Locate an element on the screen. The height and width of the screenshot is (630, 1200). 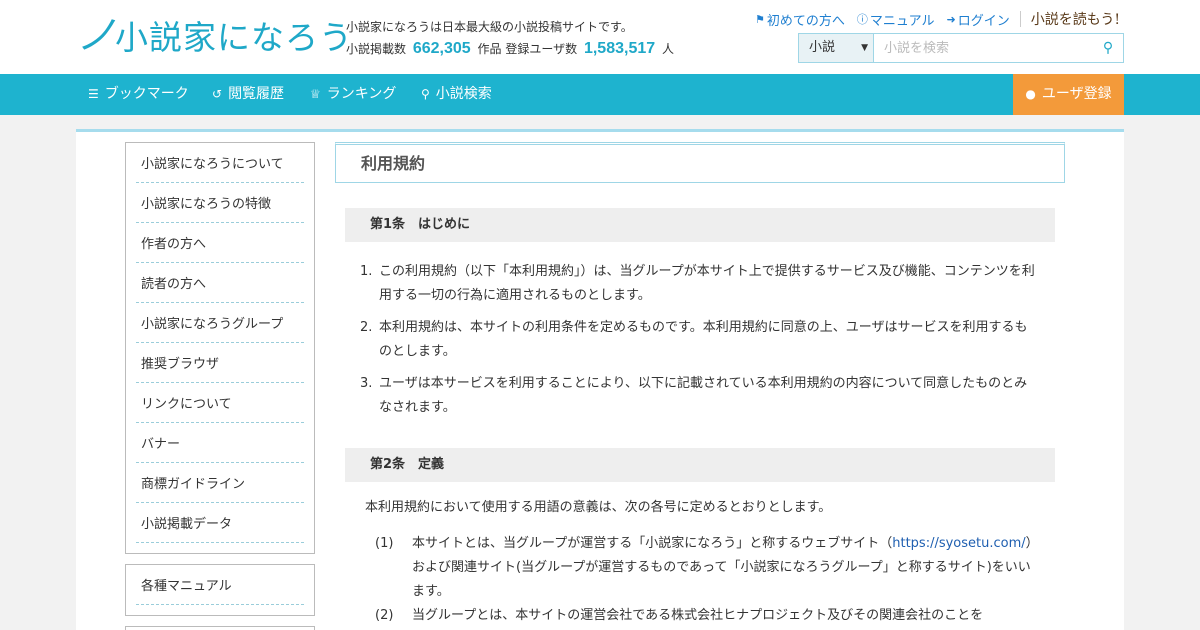
site-stats: 小説掲載数 662,305 作品 登録ユーザ数 1,583,517 人 is located at coordinates (510, 49).